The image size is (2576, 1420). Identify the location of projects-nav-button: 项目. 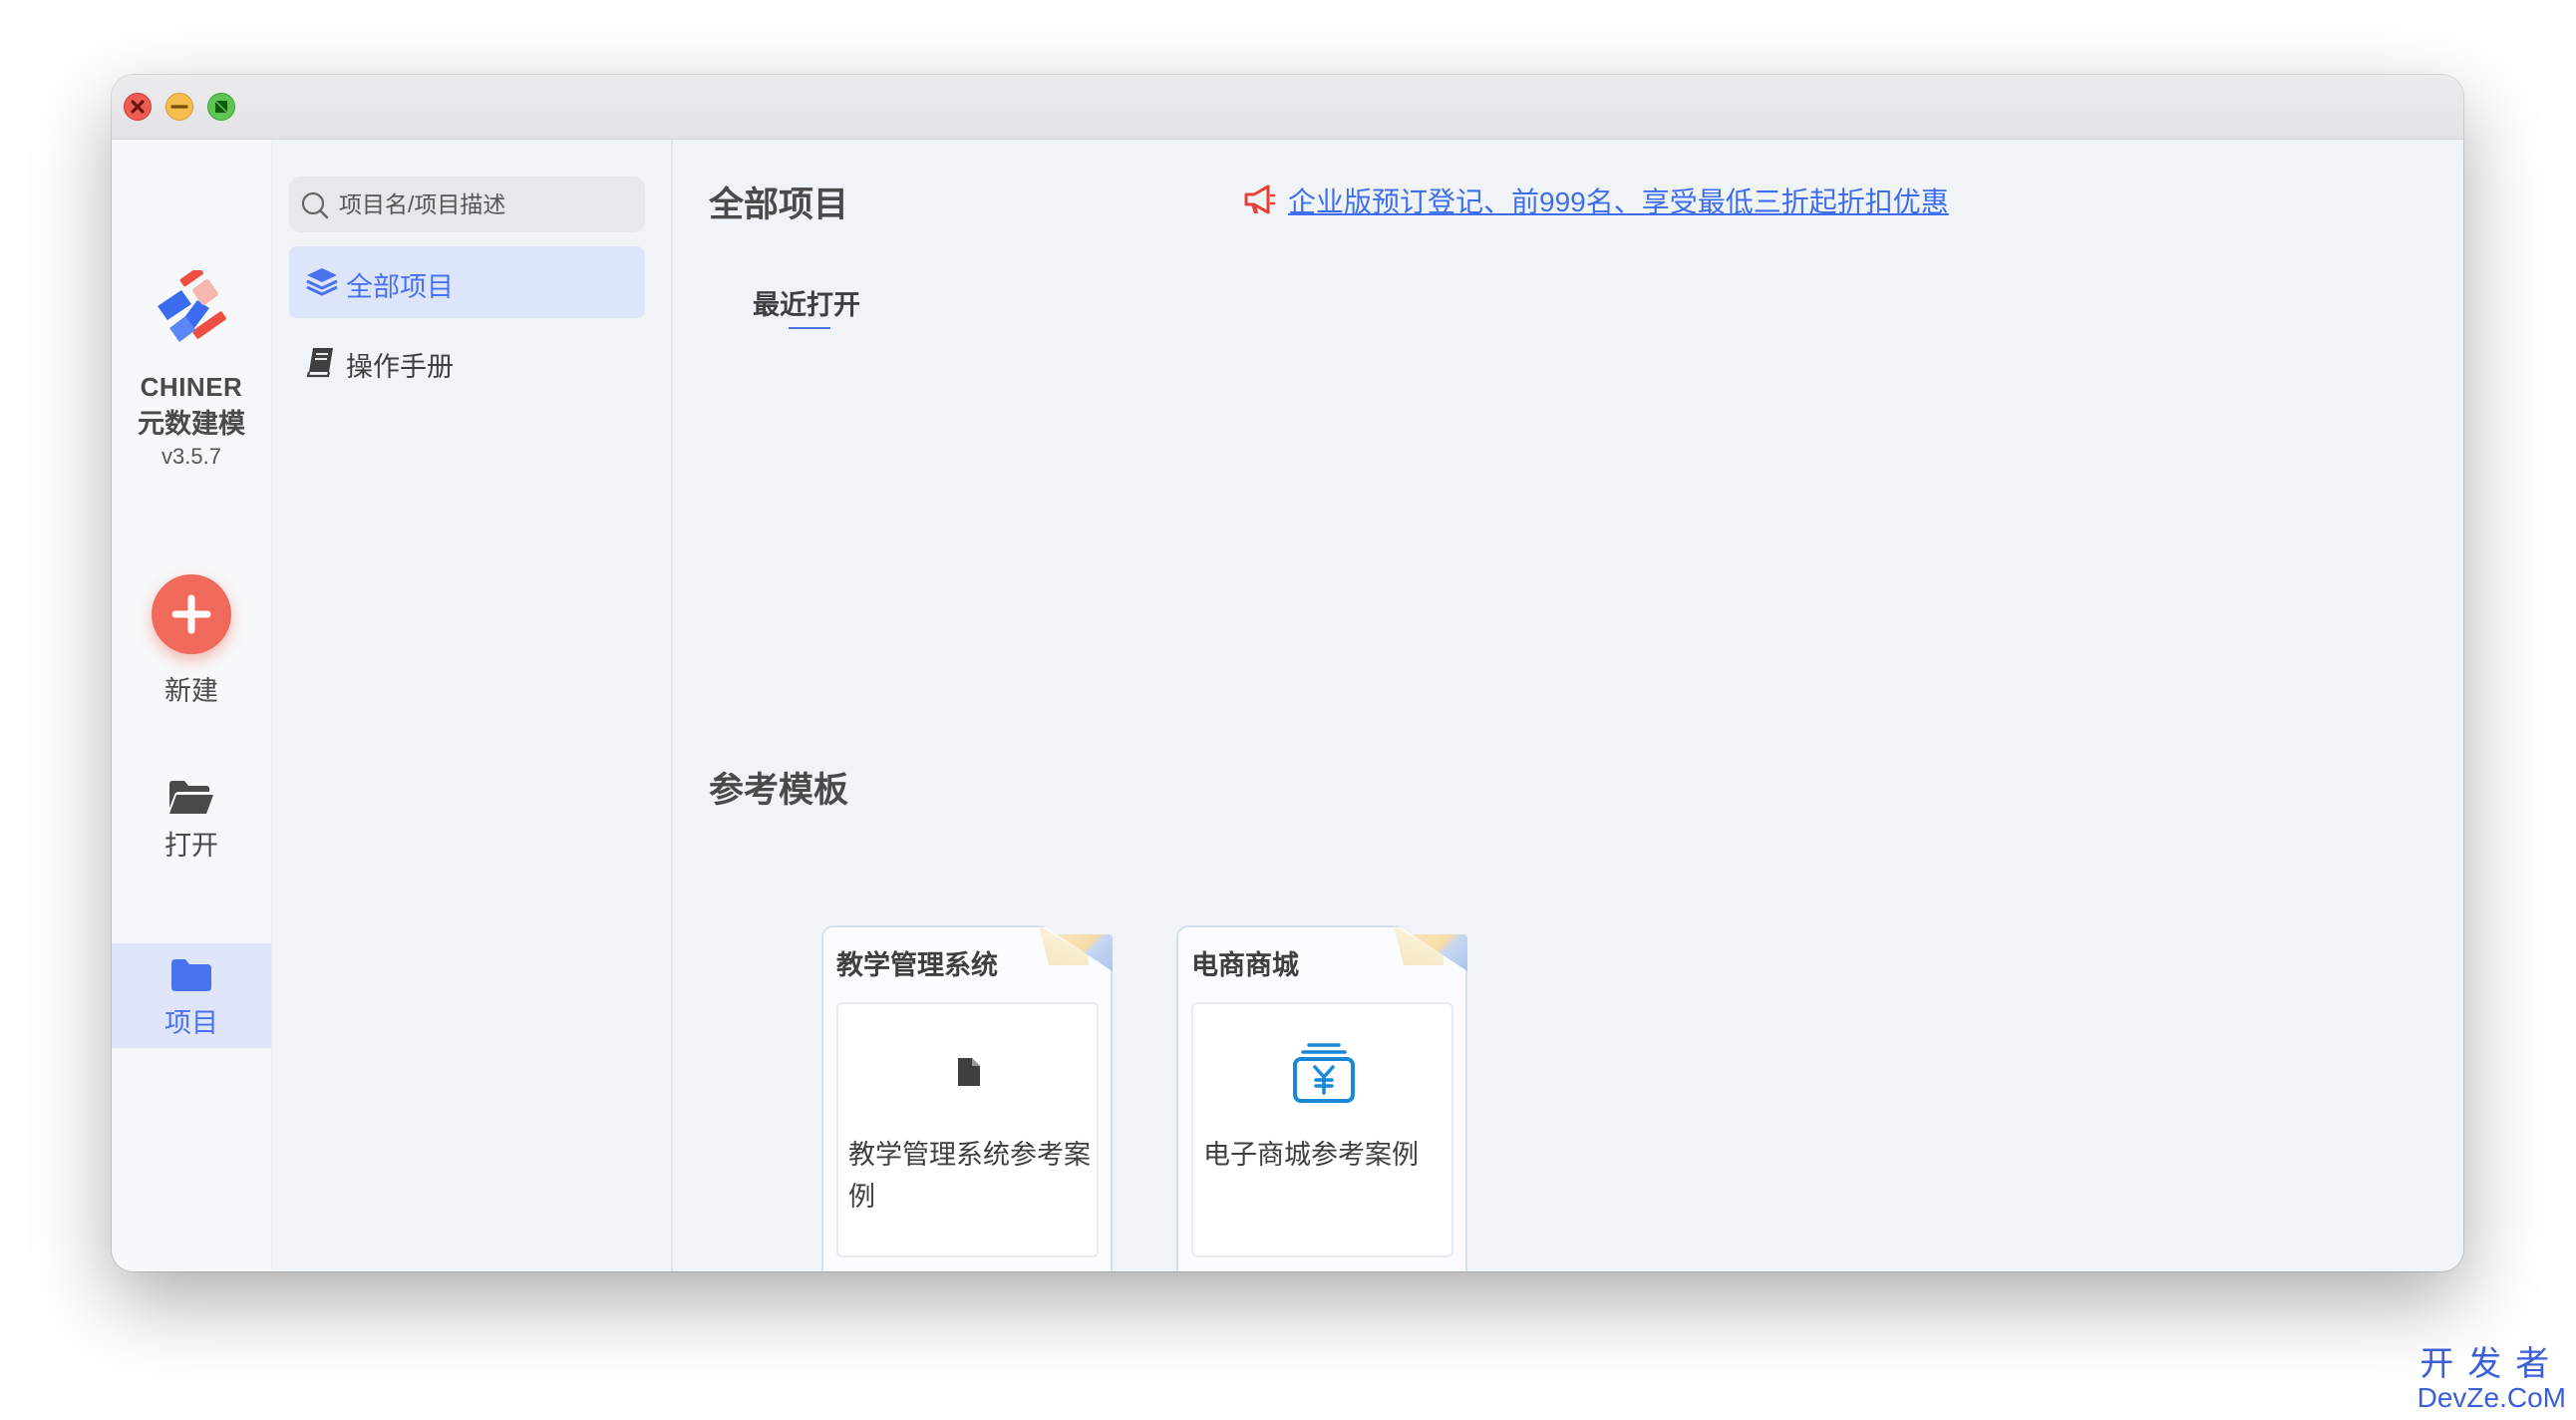
(191, 995).